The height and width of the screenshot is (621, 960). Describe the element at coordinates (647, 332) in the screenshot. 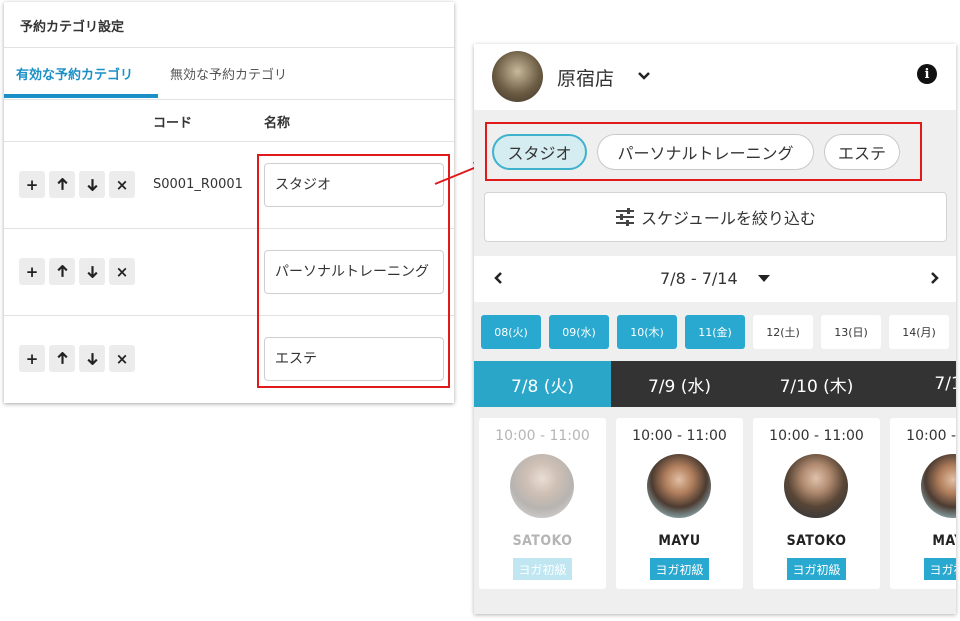

I see `day-chip: 10(木)` at that location.